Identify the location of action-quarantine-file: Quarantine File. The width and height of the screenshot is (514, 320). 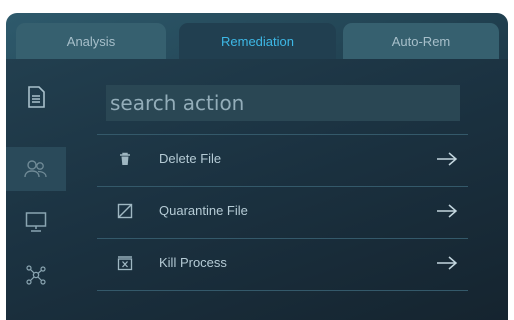
(282, 211).